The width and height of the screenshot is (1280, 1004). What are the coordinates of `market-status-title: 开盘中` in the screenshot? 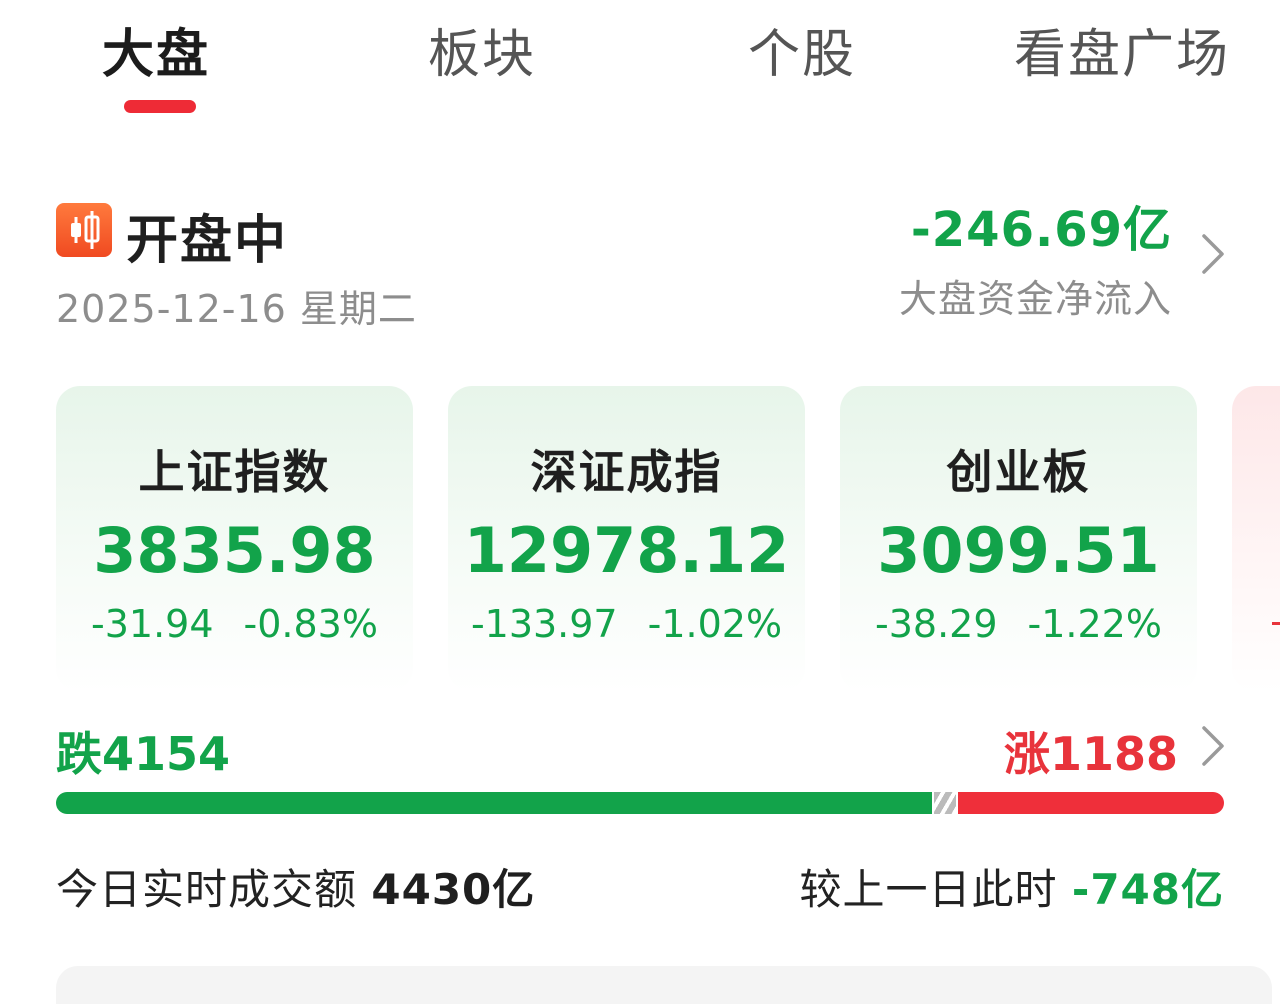 It's located at (207, 241).